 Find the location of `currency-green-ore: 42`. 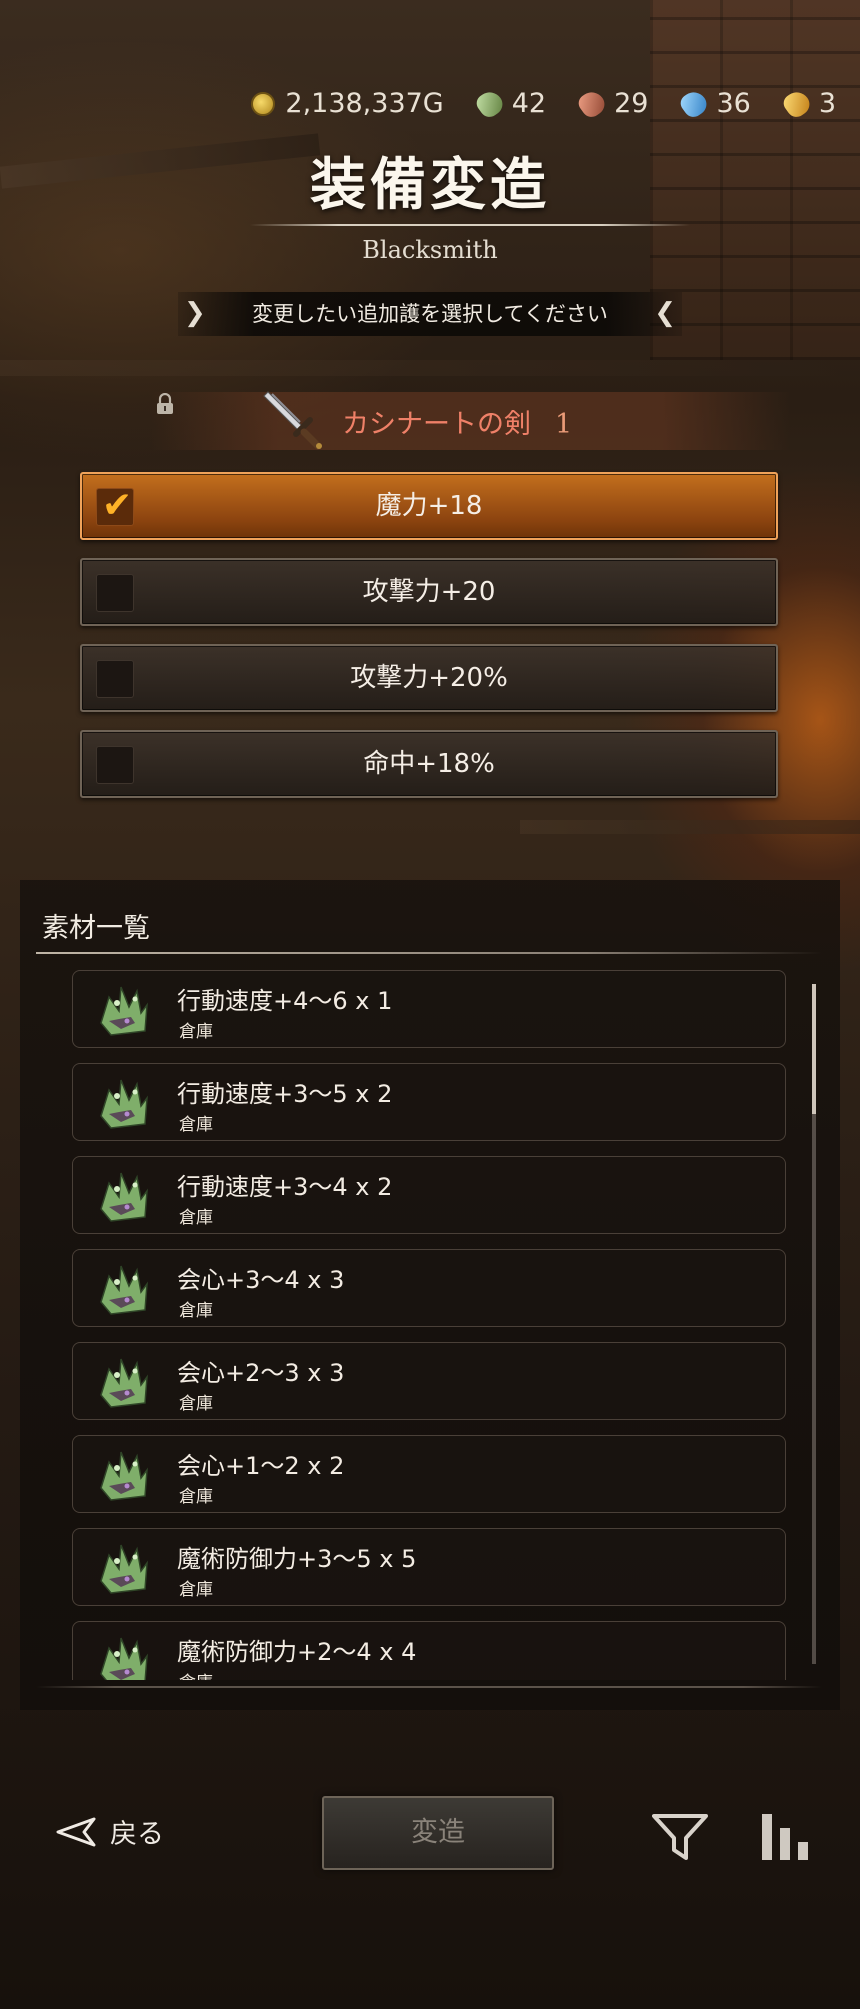

currency-green-ore: 42 is located at coordinates (510, 103).